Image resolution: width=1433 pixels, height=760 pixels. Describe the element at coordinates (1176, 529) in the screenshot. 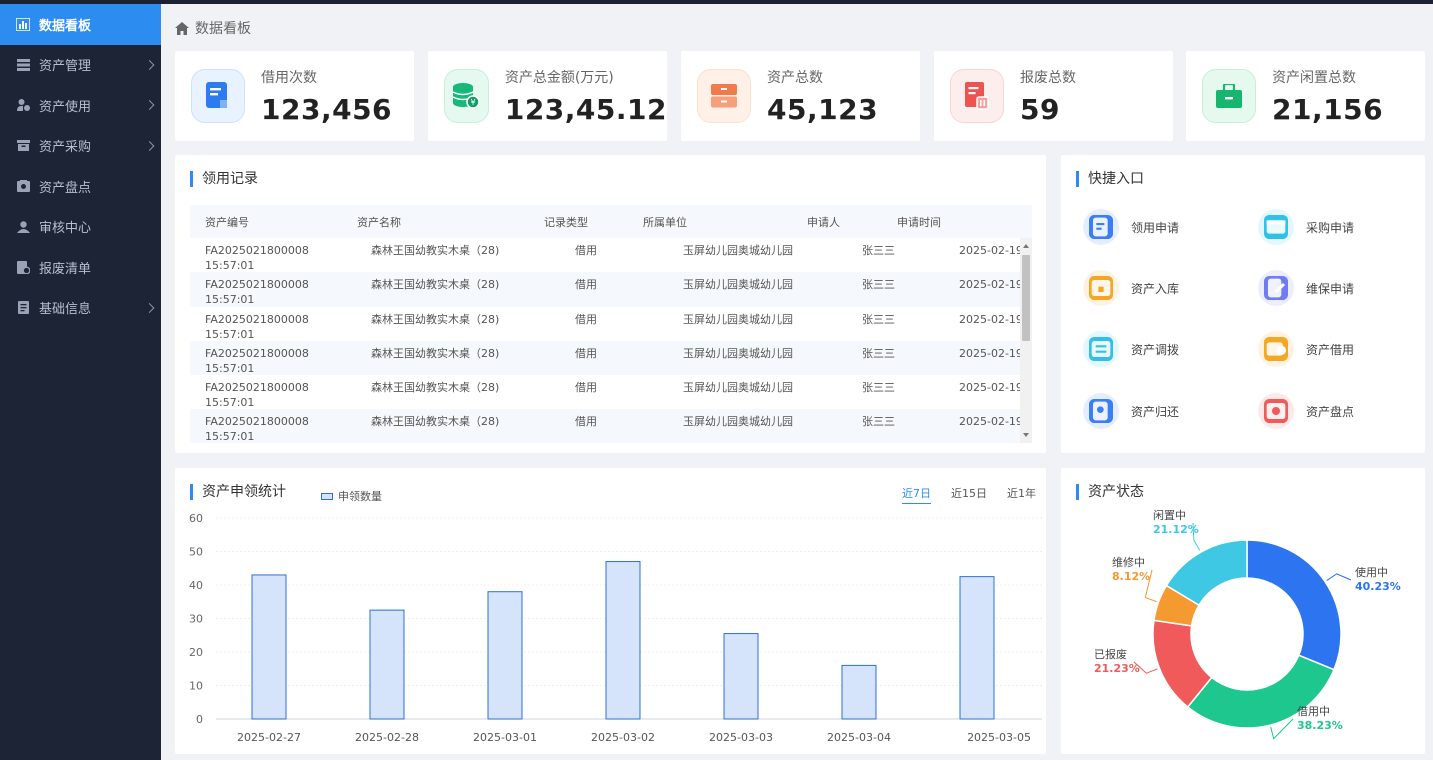

I see `slice-percent-label: 21.12%` at that location.